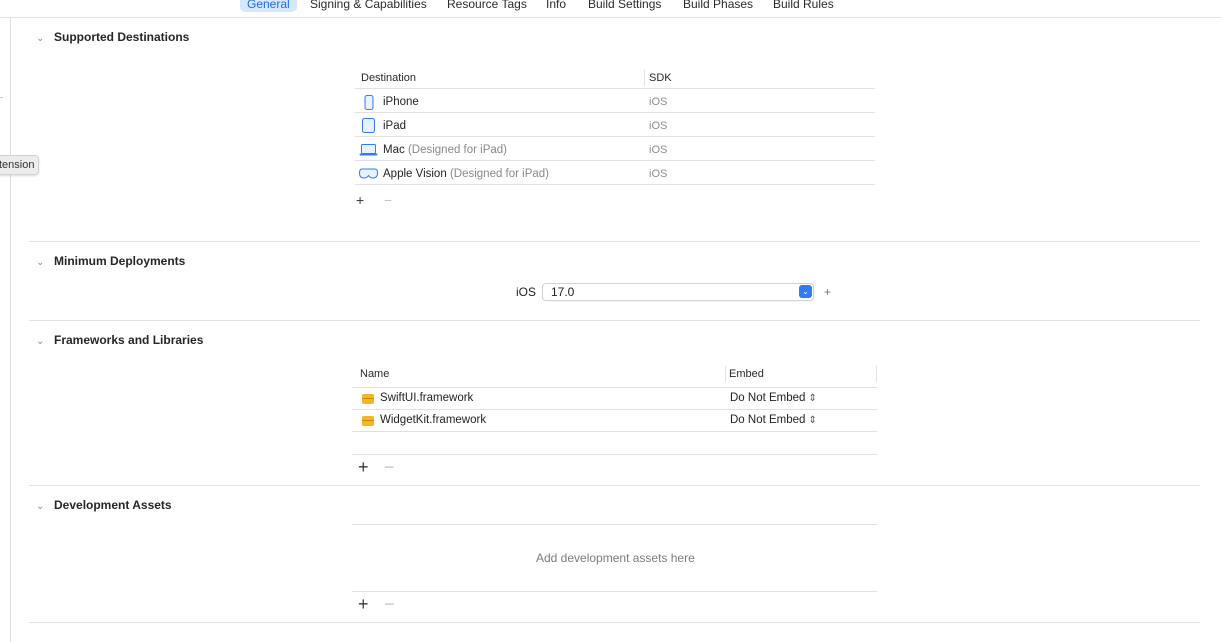 This screenshot has width=1221, height=642. I want to click on table-divider, so click(615, 88).